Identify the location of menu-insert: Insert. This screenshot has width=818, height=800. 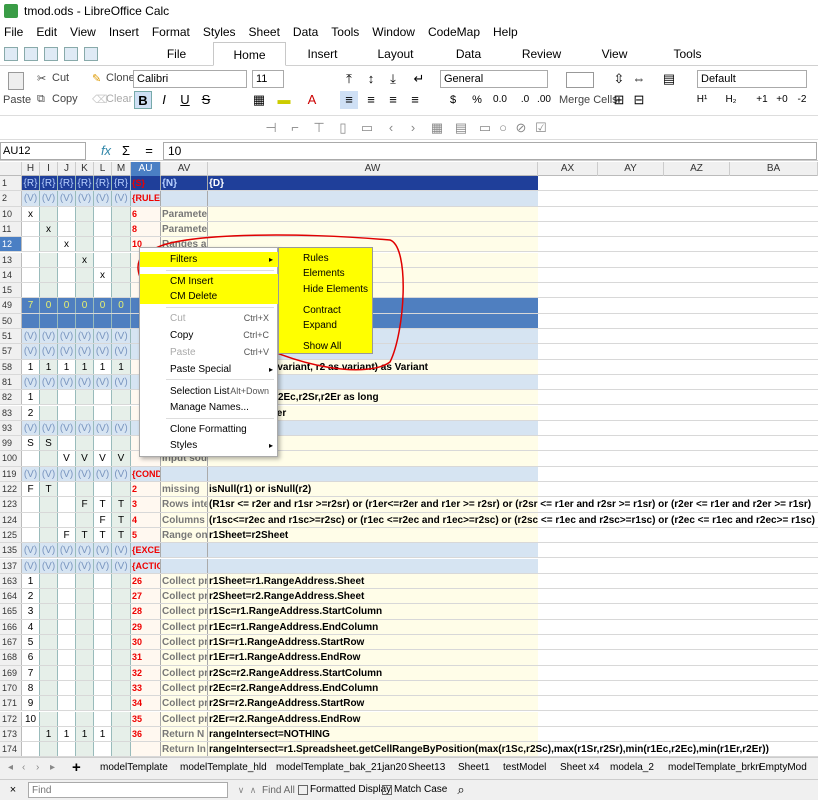
(124, 32).